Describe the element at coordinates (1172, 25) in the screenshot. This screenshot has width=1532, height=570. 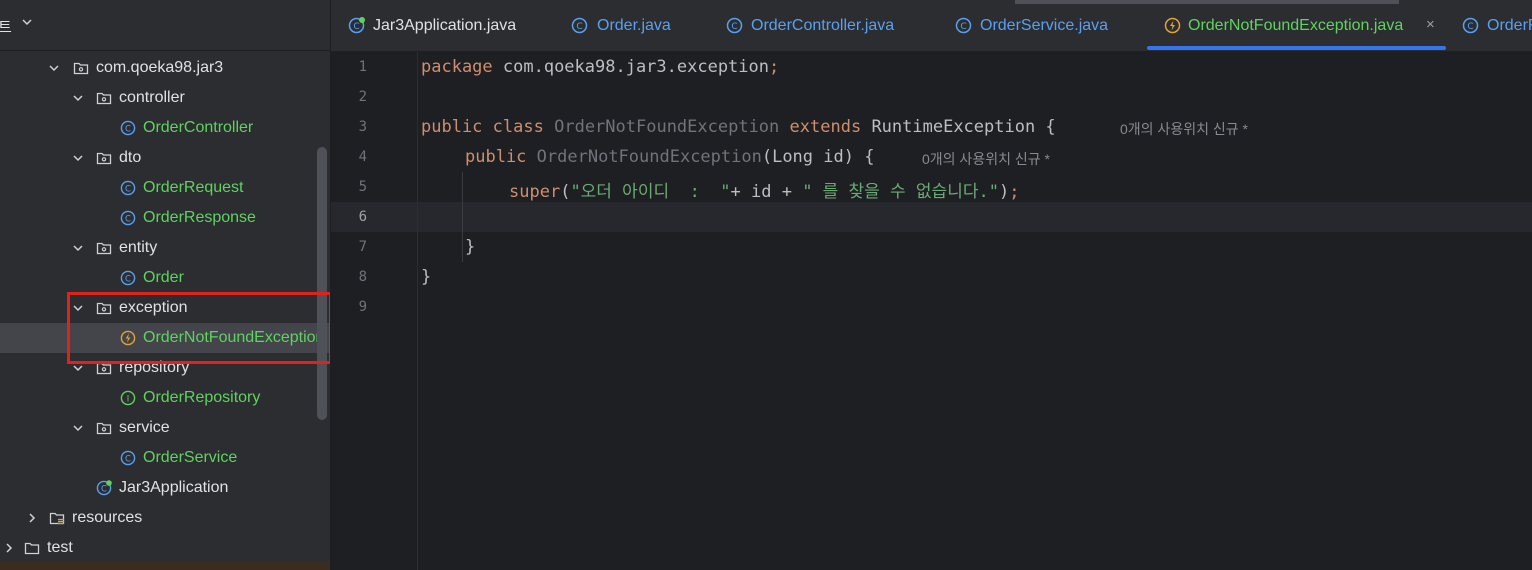
I see `exception-class-icon` at that location.